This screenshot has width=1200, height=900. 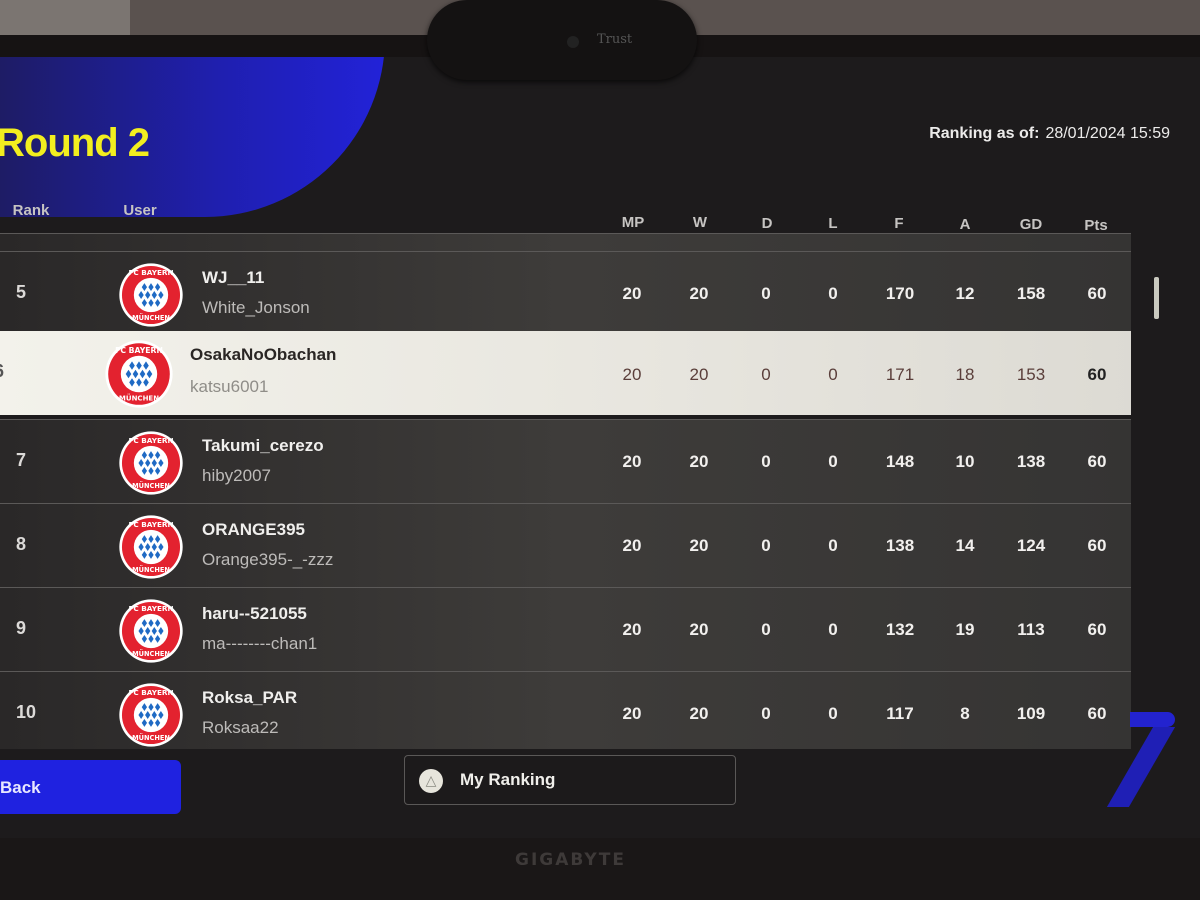 What do you see at coordinates (1031, 224) in the screenshot?
I see `column-header-gd: GD` at bounding box center [1031, 224].